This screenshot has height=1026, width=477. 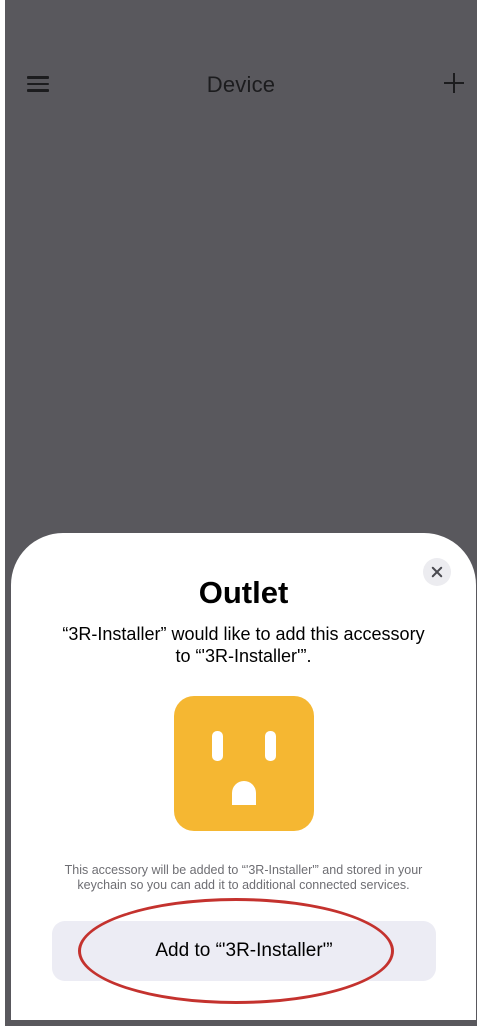 What do you see at coordinates (243, 592) in the screenshot?
I see `sheet-title: Outlet` at bounding box center [243, 592].